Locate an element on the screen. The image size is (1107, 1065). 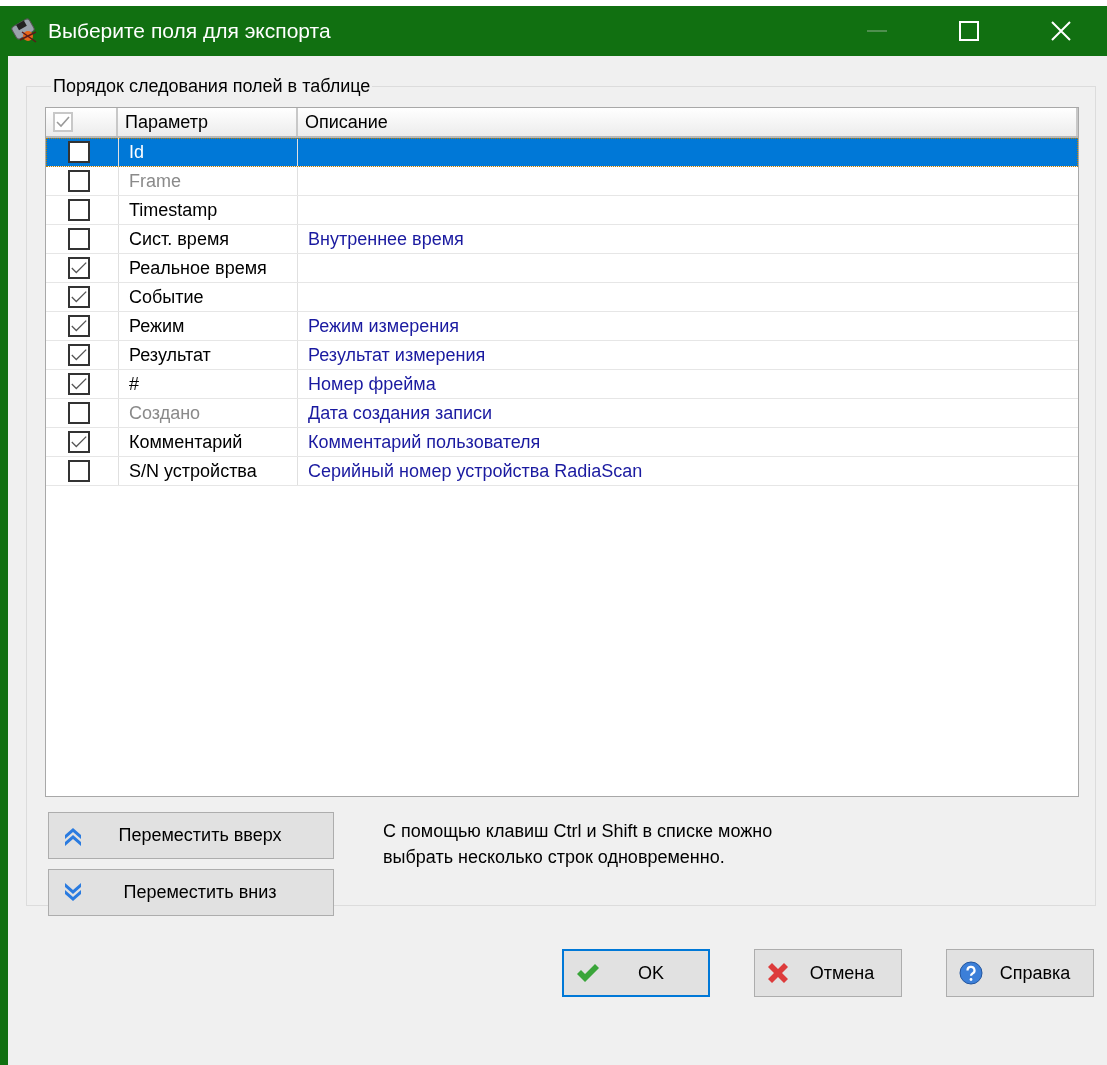
double-chevron-down-icon is located at coordinates (73, 892).